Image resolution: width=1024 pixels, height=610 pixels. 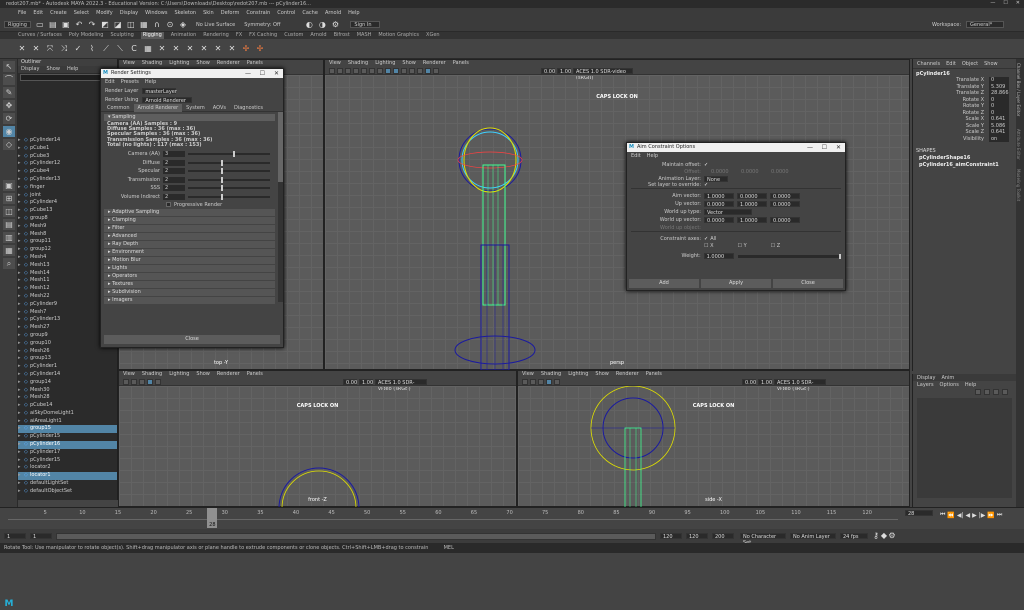 What do you see at coordinates (190, 49) in the screenshot?
I see `orient-constraint-icon: ✕` at bounding box center [190, 49].